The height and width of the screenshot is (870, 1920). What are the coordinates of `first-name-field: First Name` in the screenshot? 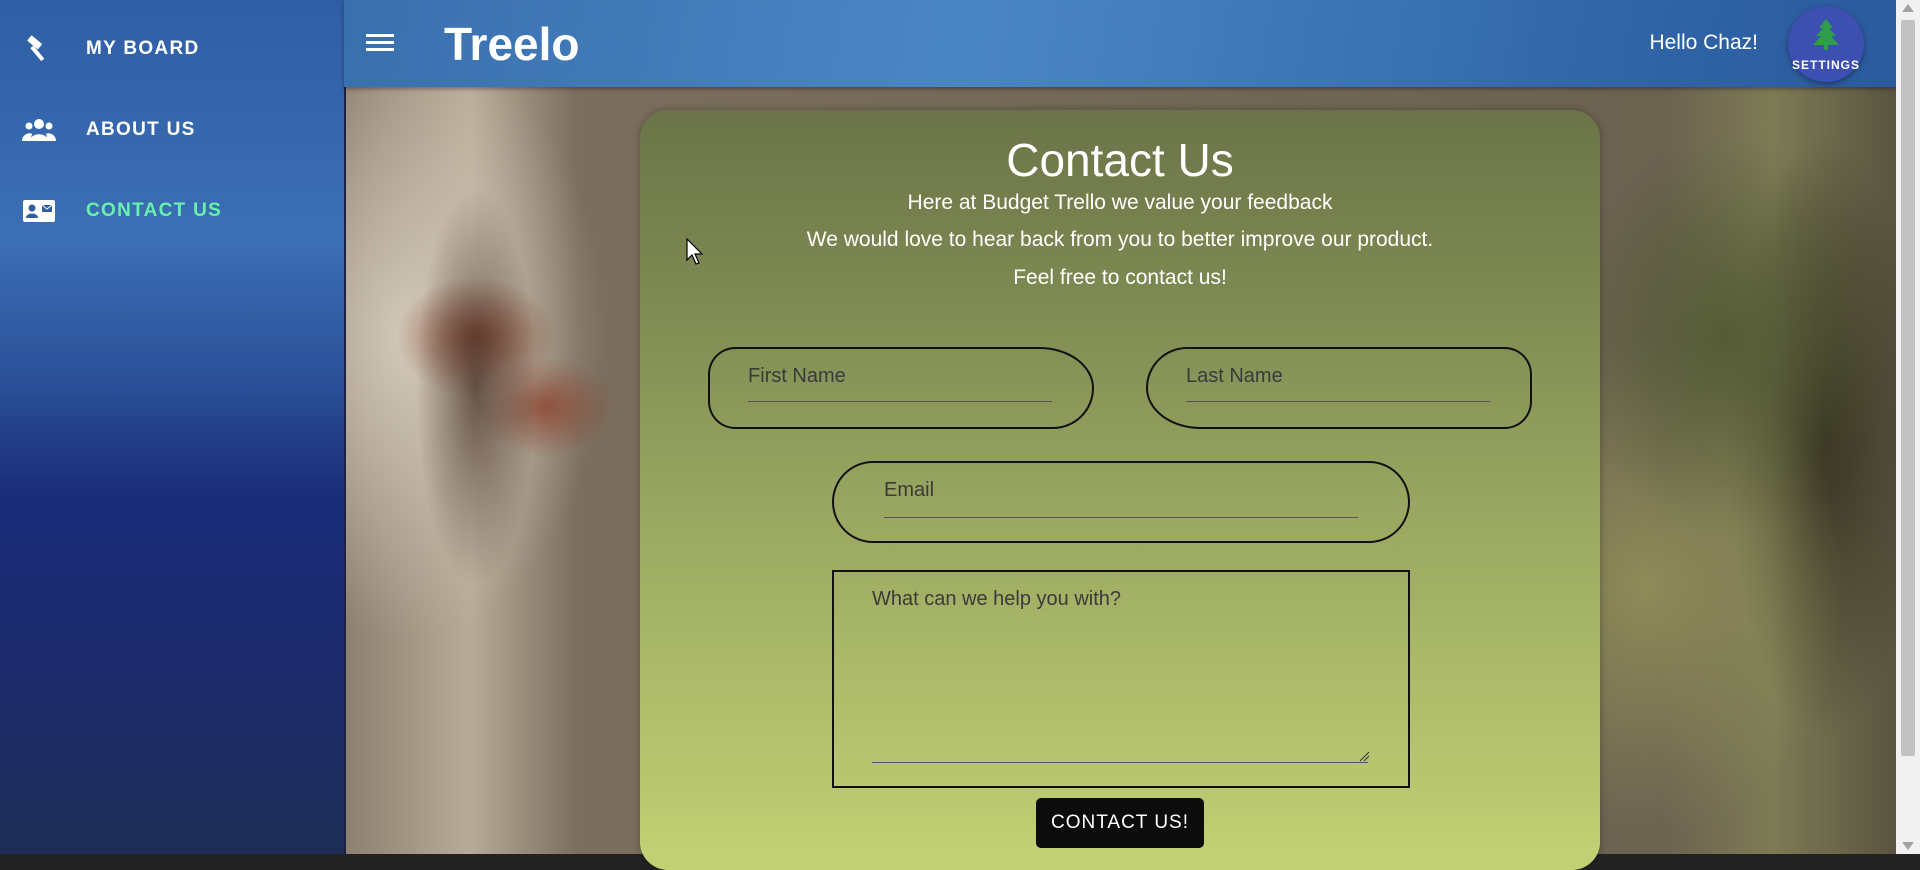 It's located at (901, 388).